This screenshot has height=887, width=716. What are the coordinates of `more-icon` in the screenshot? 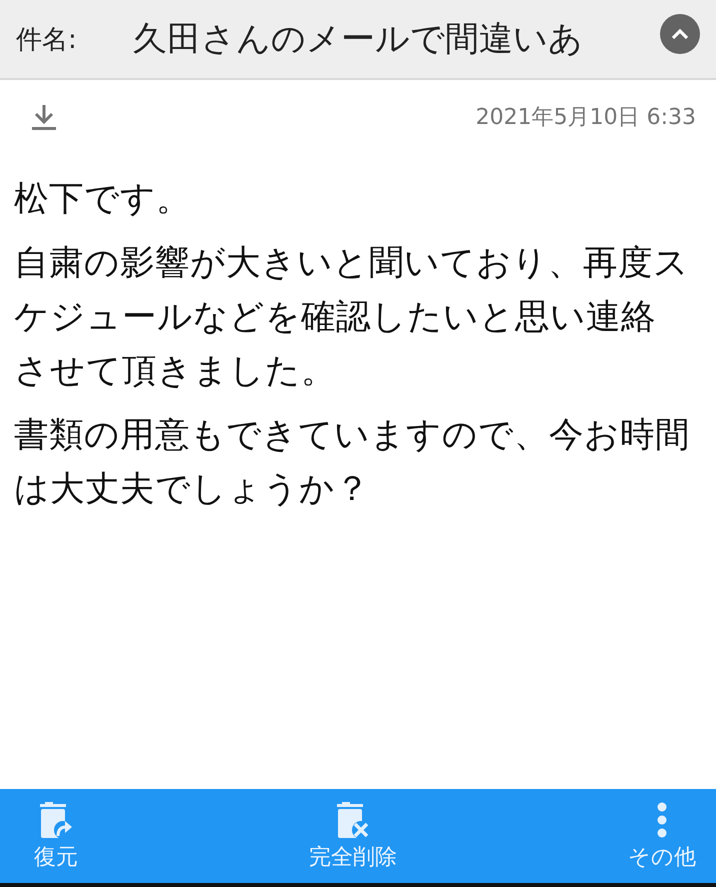 It's located at (662, 820).